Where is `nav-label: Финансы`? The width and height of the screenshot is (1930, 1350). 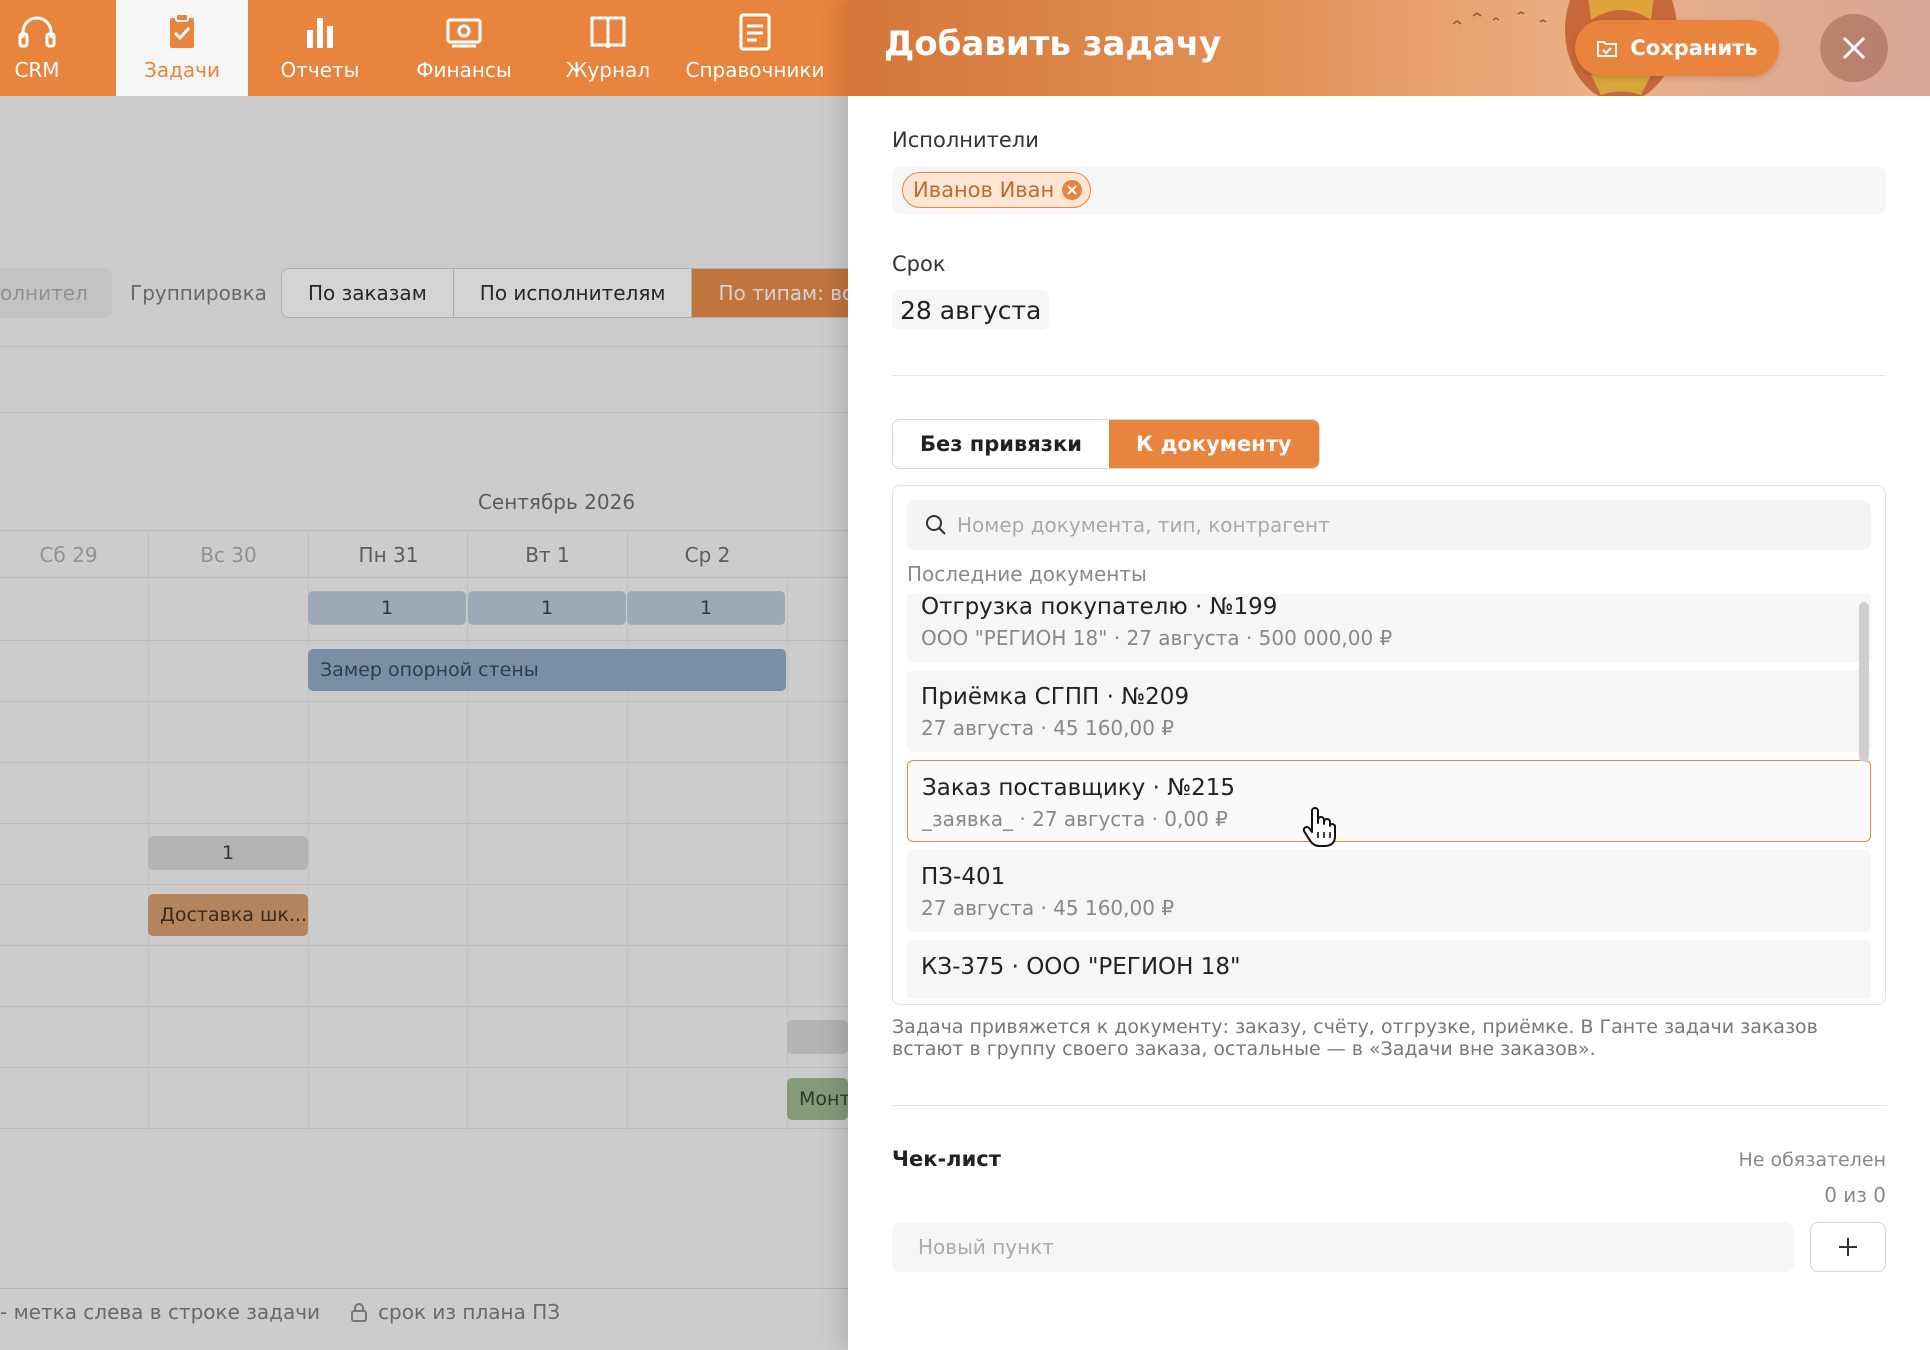 nav-label: Финансы is located at coordinates (464, 70).